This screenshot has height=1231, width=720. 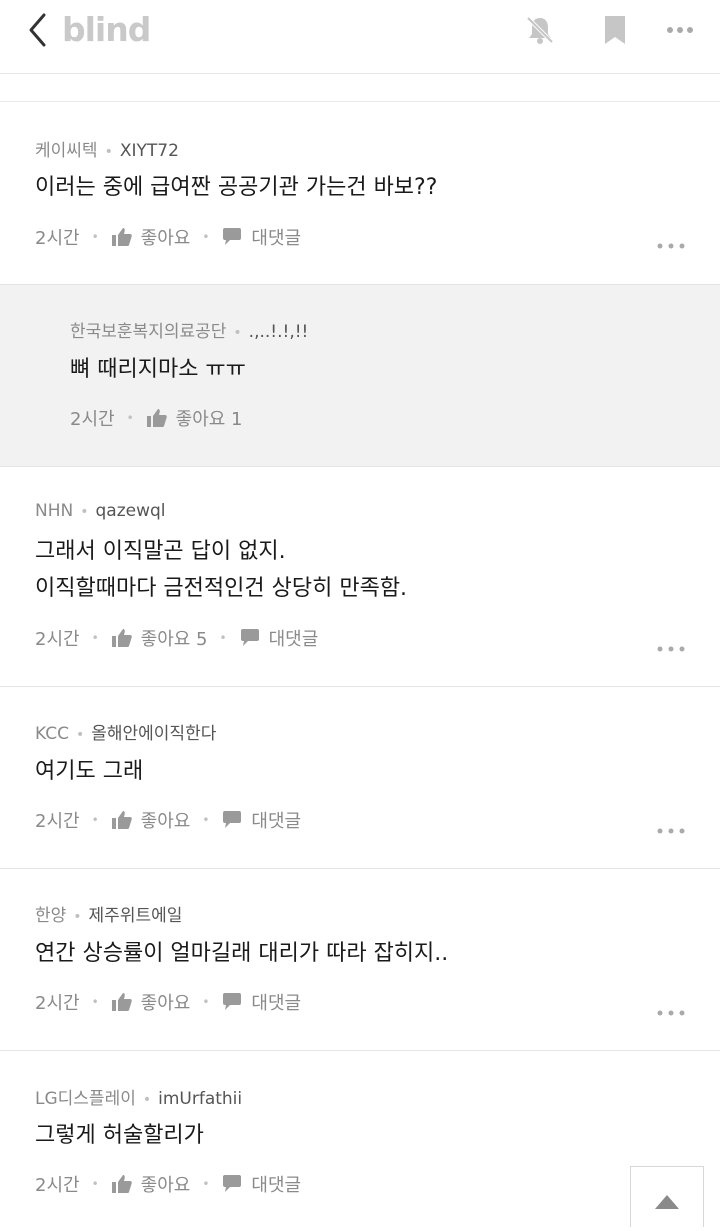 I want to click on bell-off-icon, so click(x=540, y=30).